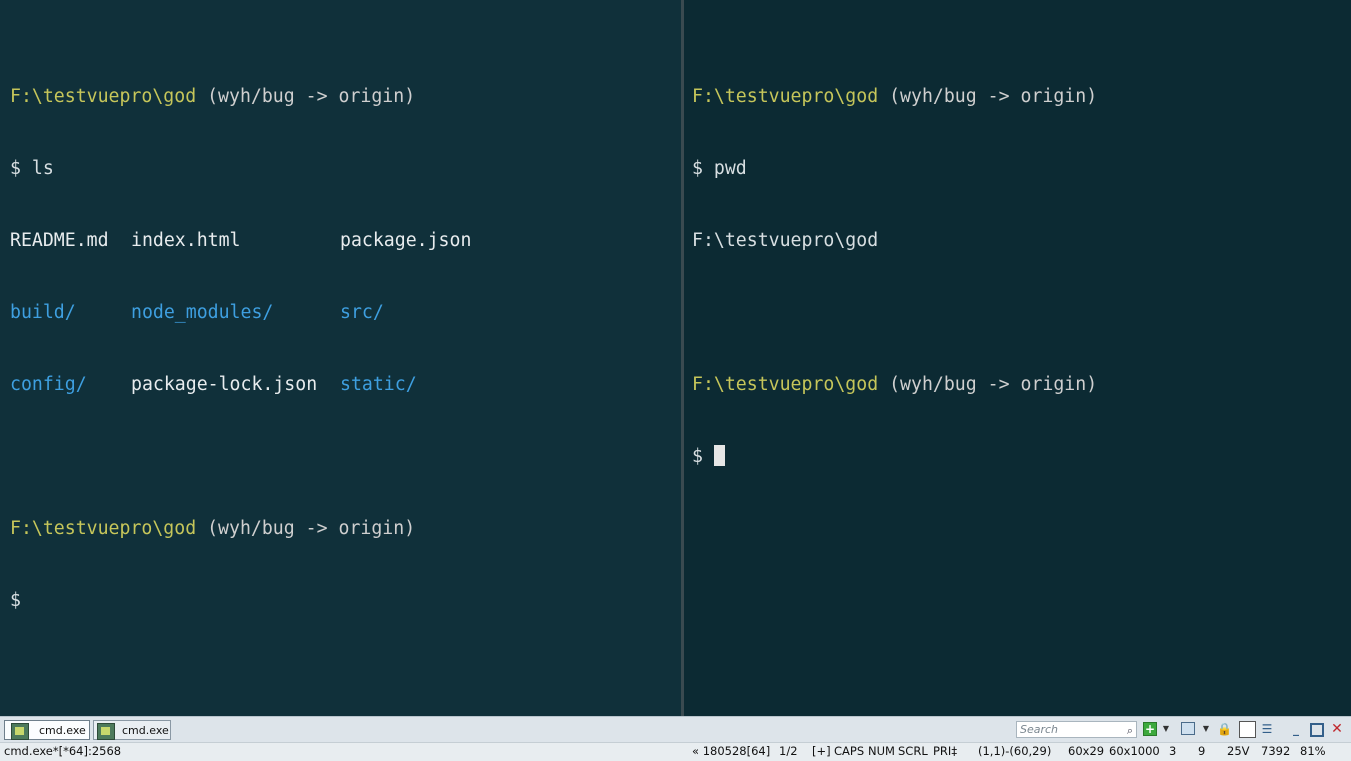 The height and width of the screenshot is (761, 1351). Describe the element at coordinates (186, 240) in the screenshot. I see `ls-entry-file: index.html` at that location.